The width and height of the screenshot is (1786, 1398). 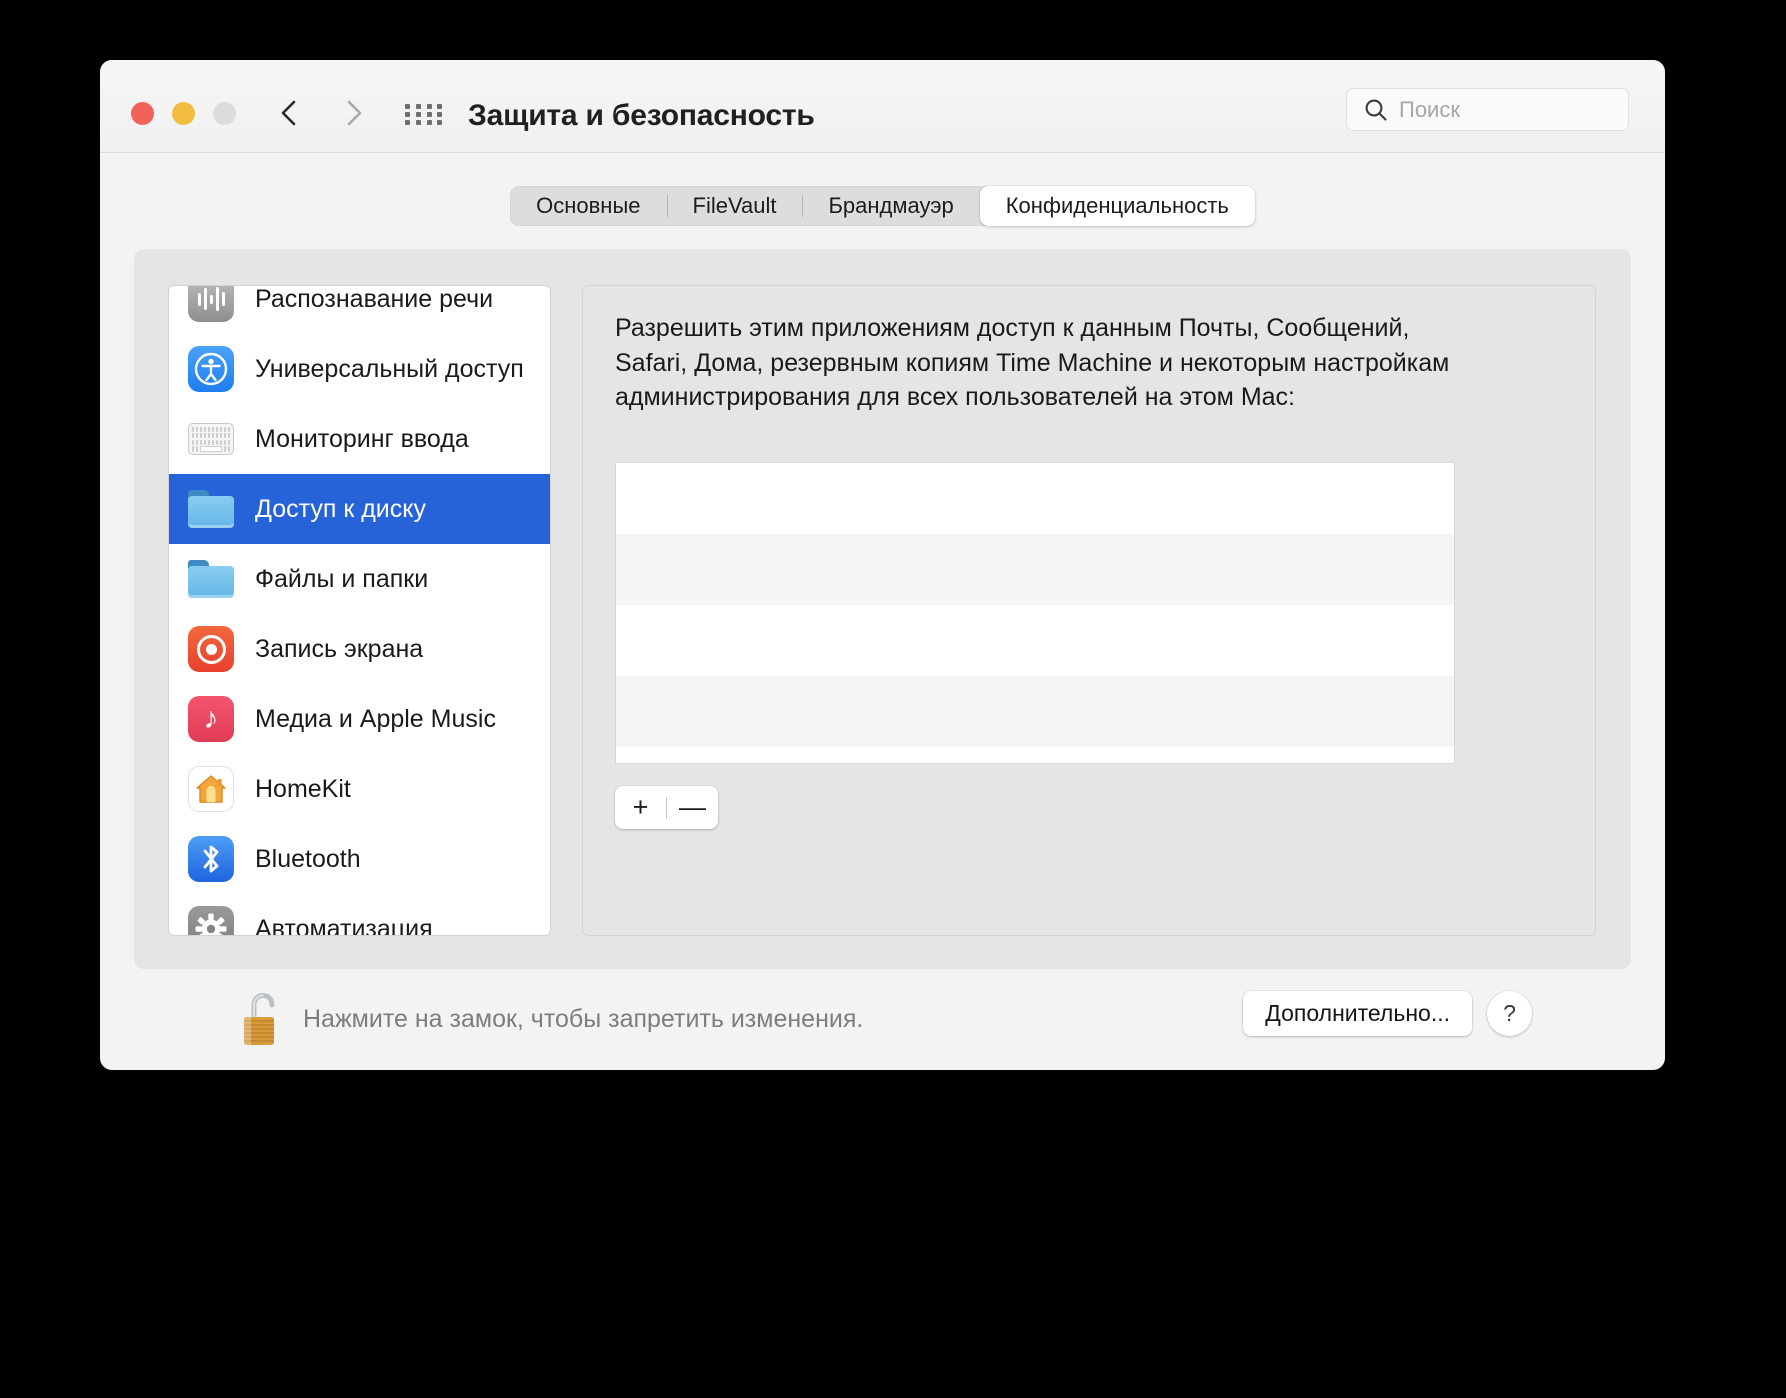 I want to click on tab-firewall: Брандмауэр, so click(x=890, y=206).